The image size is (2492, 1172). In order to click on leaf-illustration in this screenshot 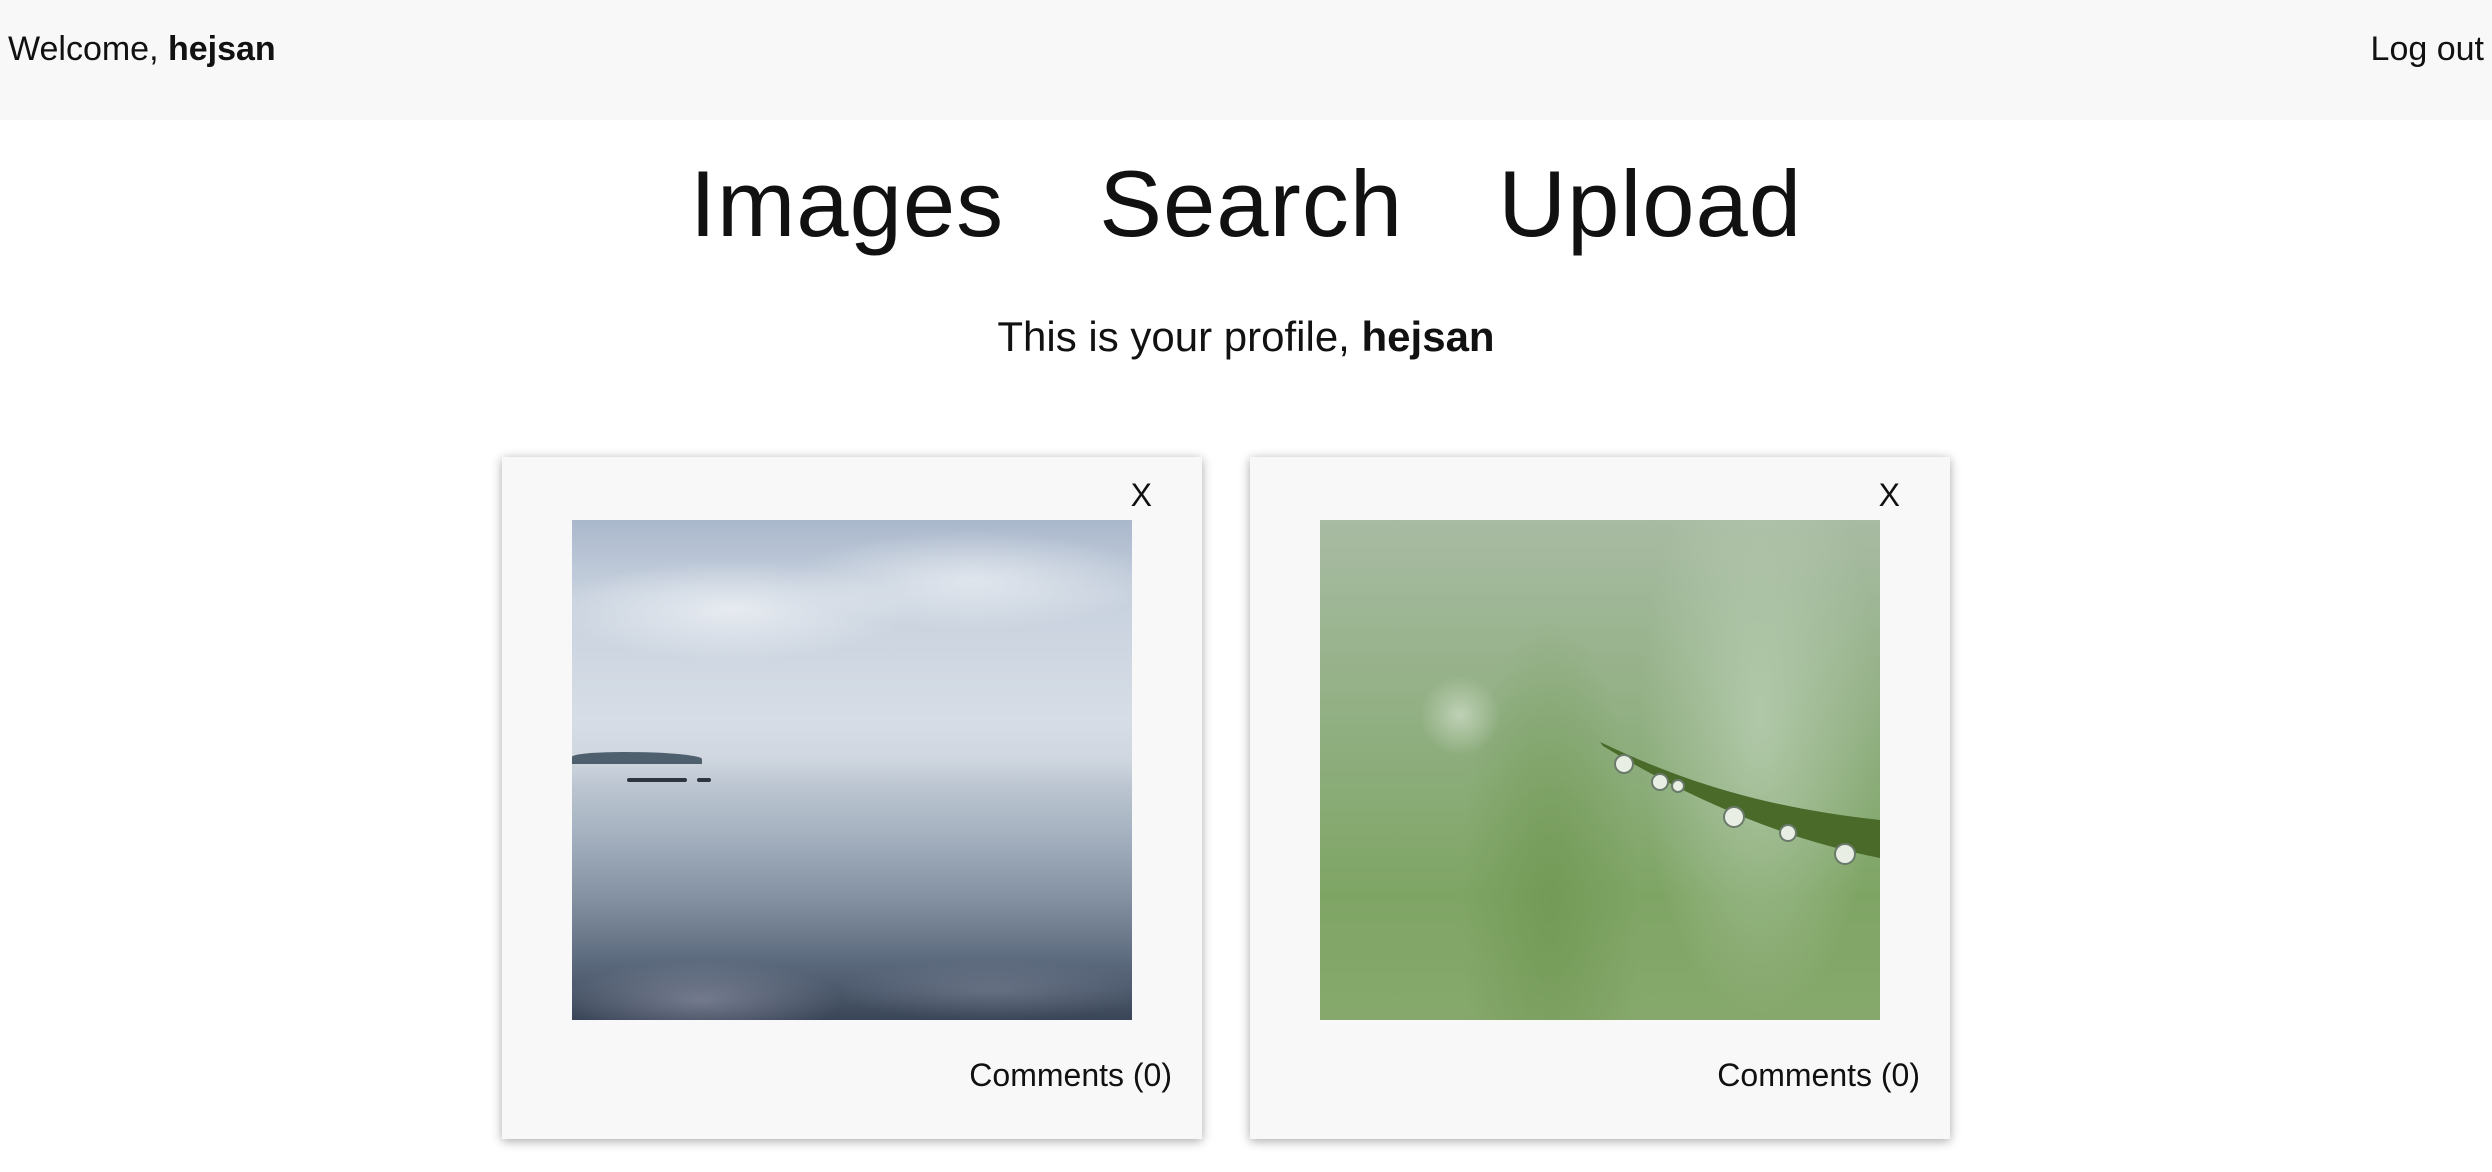, I will do `click(1740, 803)`.